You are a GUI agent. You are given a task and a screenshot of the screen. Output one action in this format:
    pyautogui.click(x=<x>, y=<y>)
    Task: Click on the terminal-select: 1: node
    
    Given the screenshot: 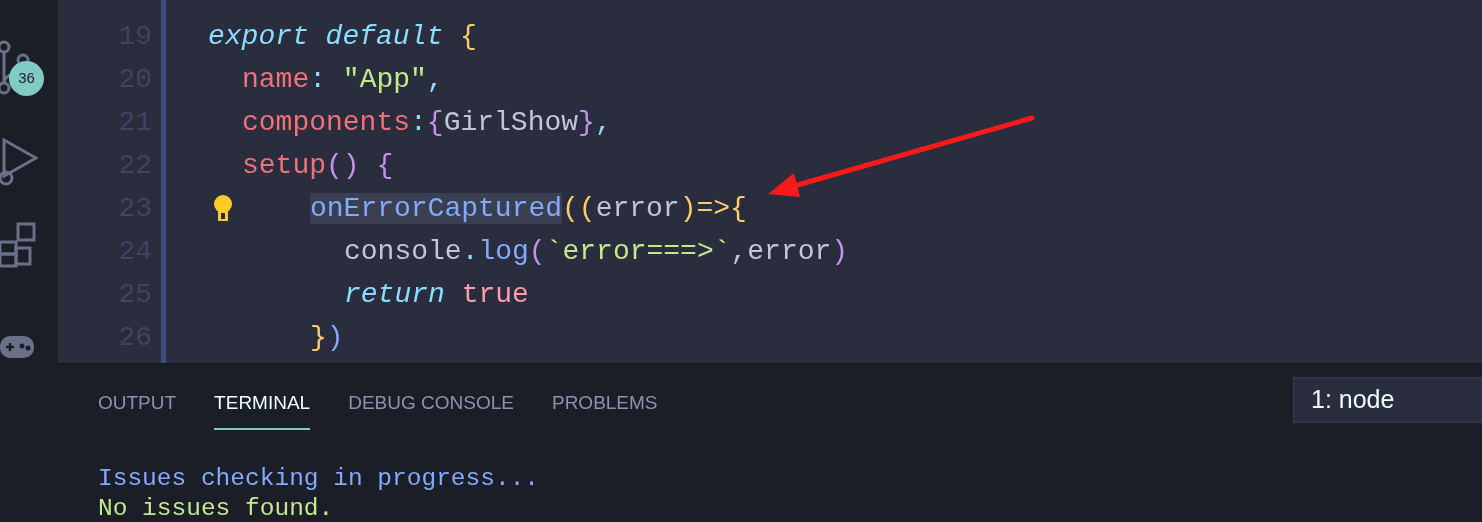 What is the action you would take?
    pyautogui.click(x=1387, y=400)
    